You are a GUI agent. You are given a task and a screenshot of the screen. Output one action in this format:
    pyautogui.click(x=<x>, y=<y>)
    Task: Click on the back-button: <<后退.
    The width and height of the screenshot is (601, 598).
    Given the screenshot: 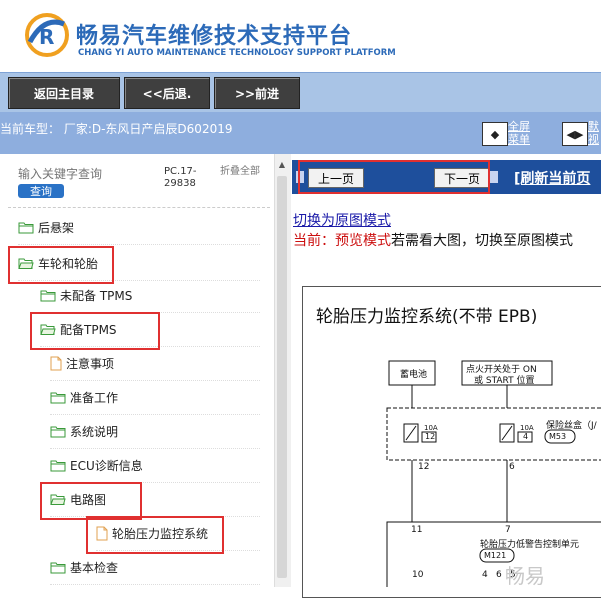 What is the action you would take?
    pyautogui.click(x=167, y=93)
    